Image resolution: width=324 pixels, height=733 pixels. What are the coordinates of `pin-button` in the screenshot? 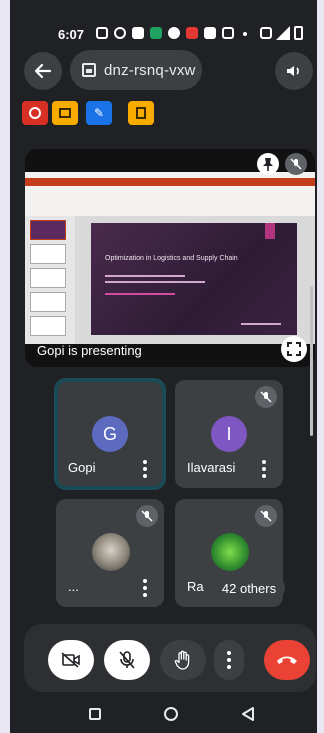 It's located at (268, 164).